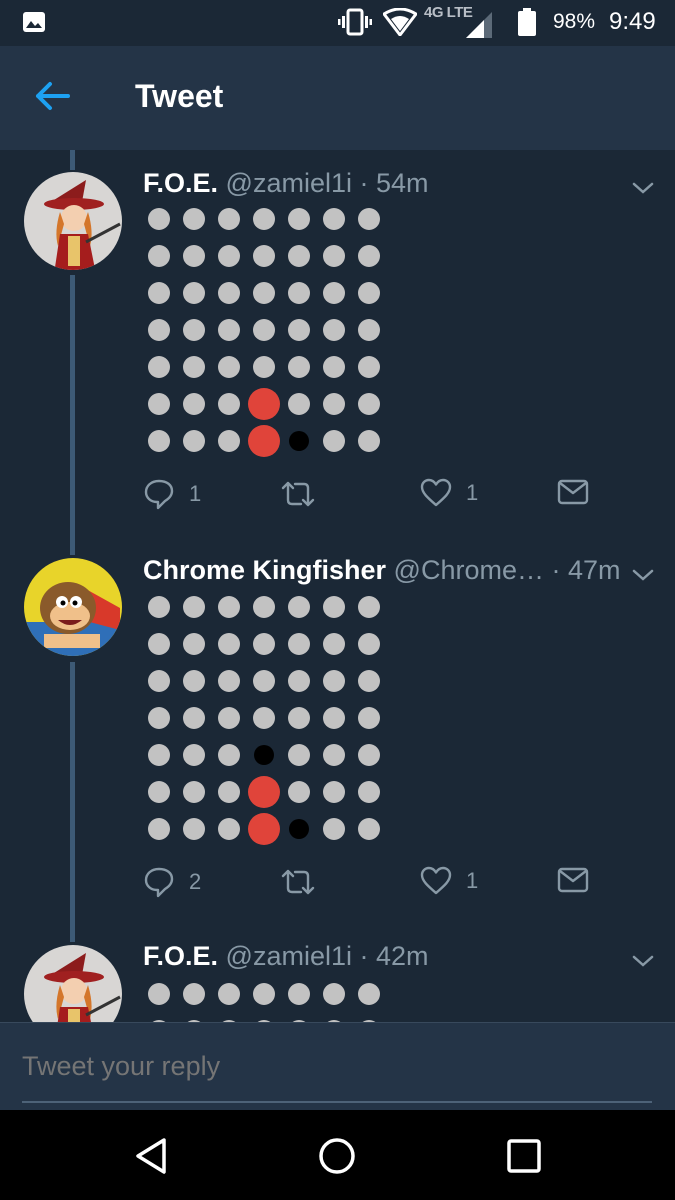 This screenshot has height=1200, width=675. Describe the element at coordinates (337, 1156) in the screenshot. I see `nav-home-icon` at that location.